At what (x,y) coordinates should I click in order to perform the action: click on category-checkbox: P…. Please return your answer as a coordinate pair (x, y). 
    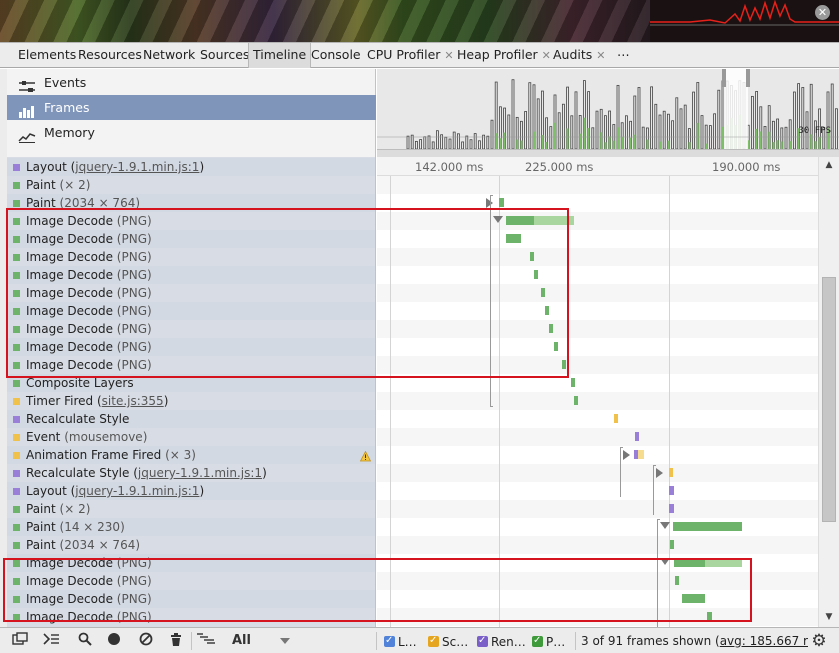
    Looking at the image, I should click on (548, 641).